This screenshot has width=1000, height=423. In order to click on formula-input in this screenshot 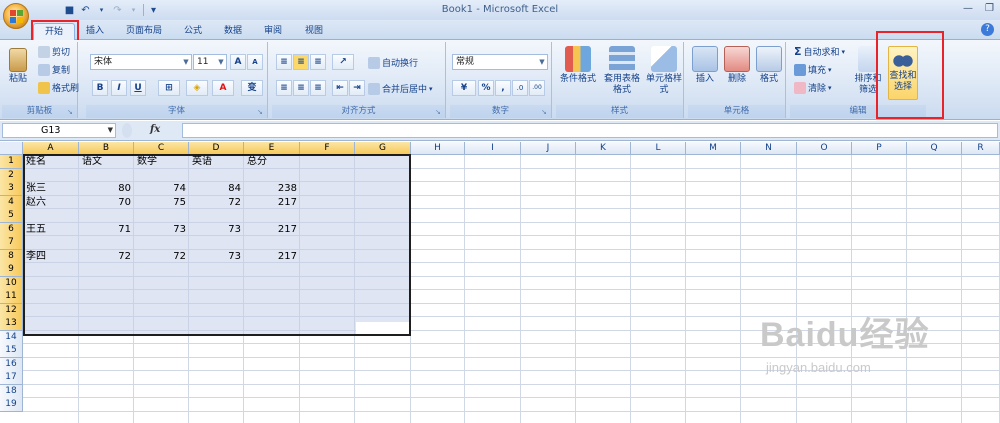, I will do `click(590, 130)`.